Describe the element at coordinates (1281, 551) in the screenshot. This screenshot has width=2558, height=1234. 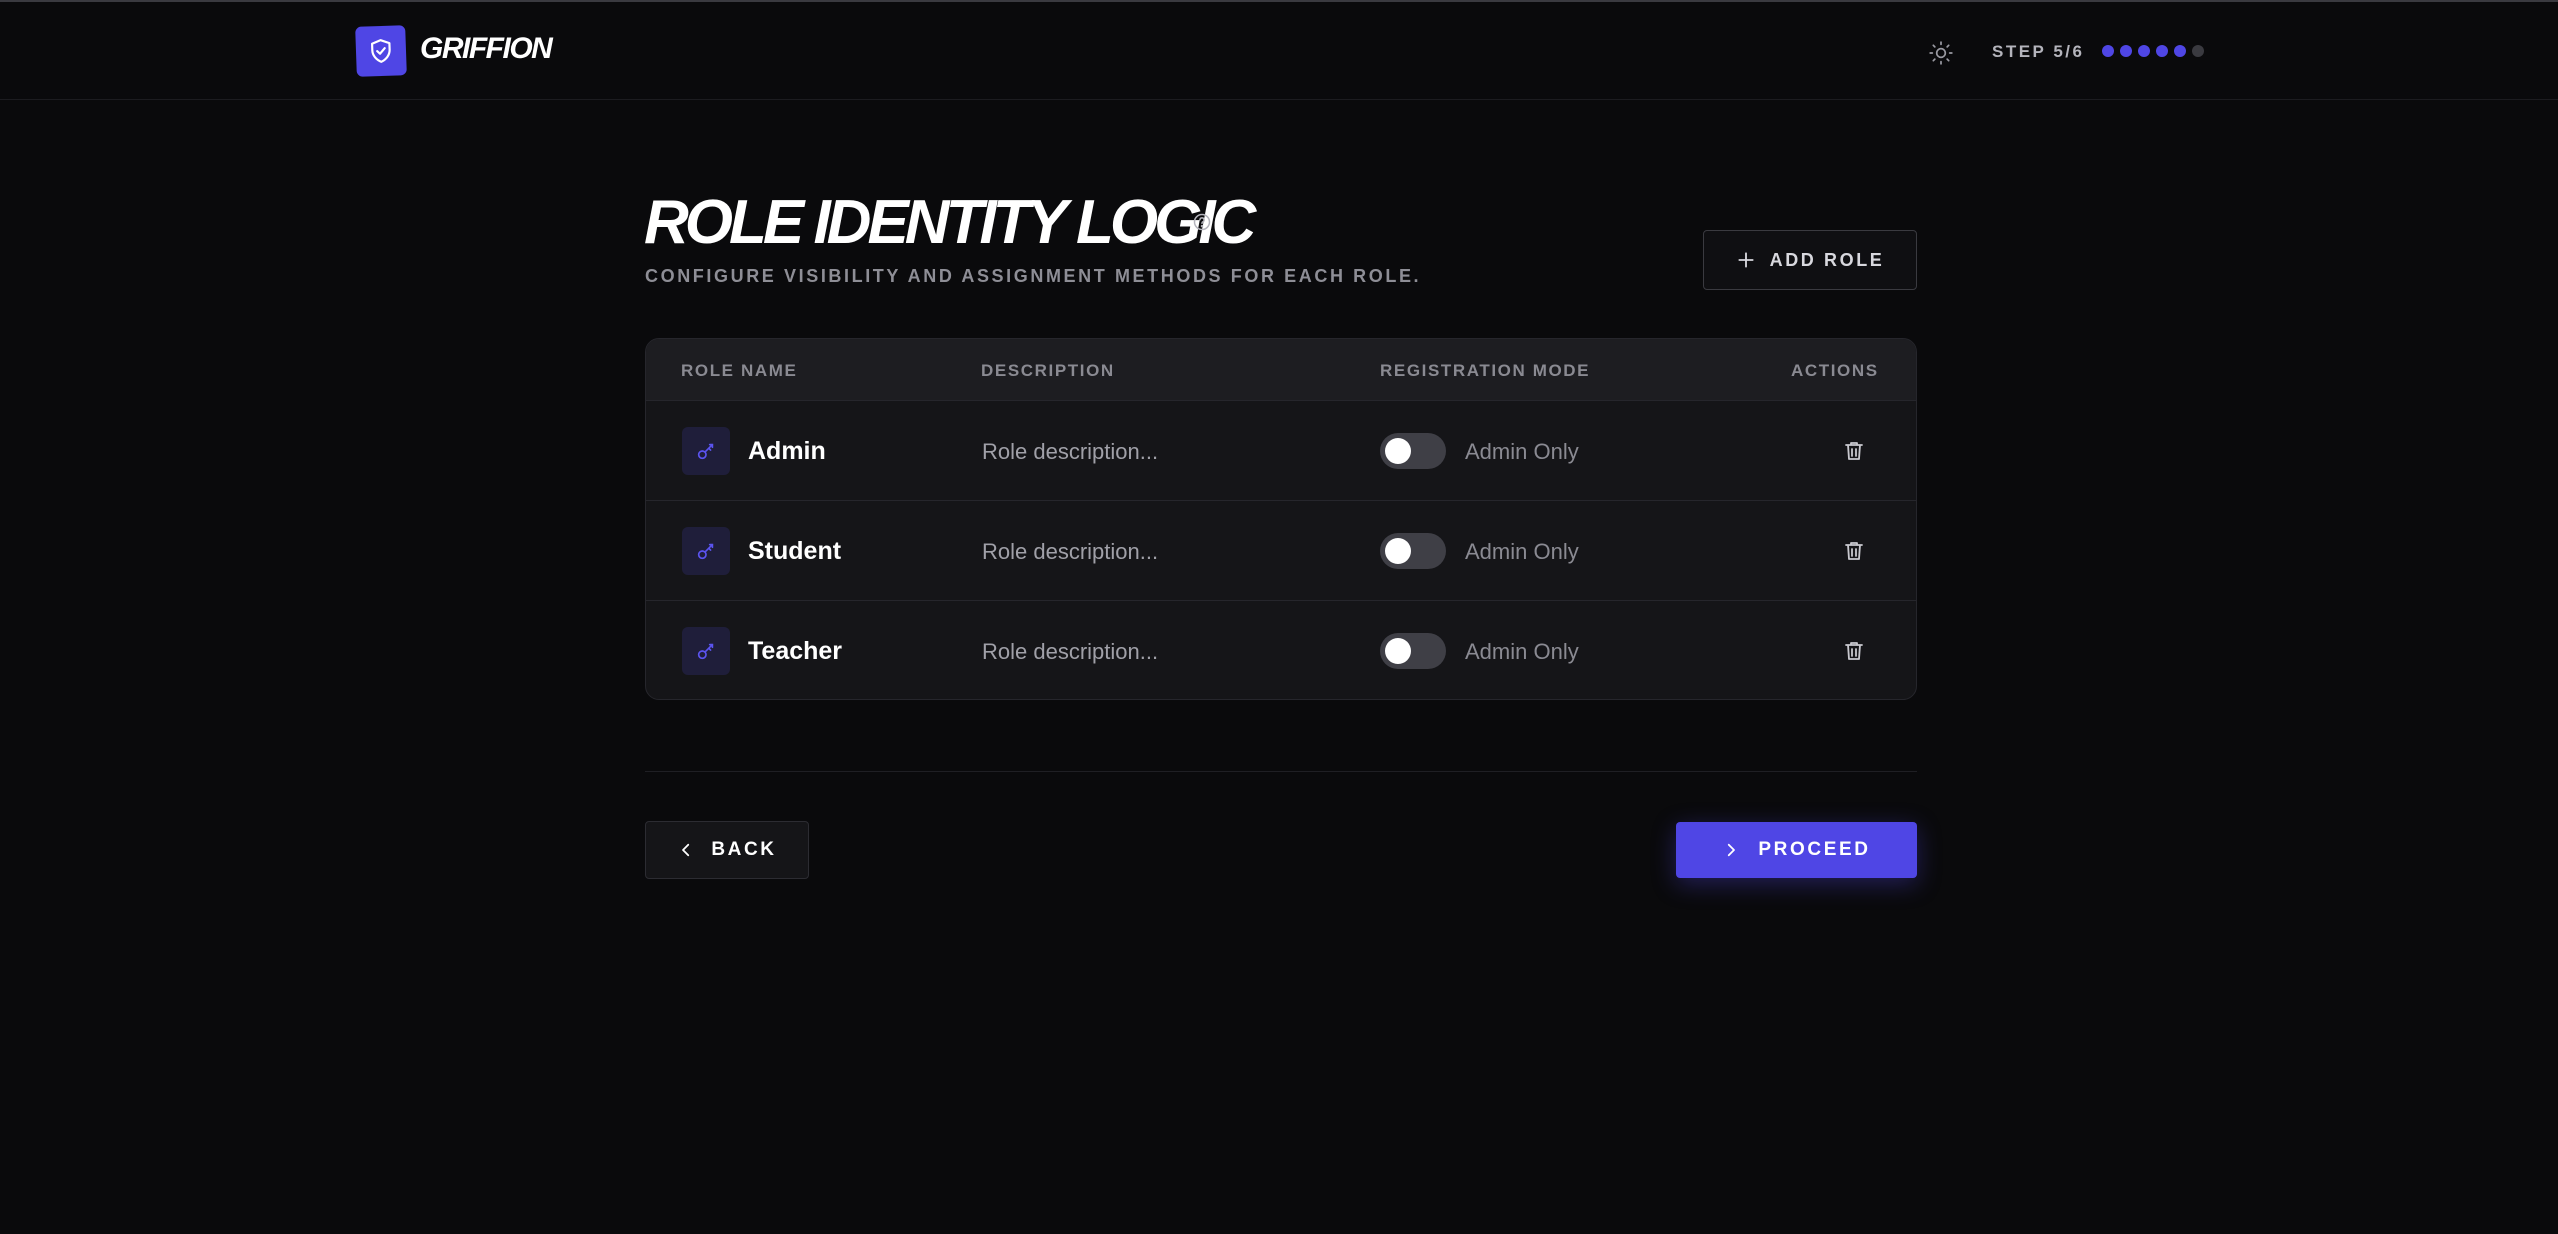
I see `table-row: Student Role description... Admin Only` at that location.